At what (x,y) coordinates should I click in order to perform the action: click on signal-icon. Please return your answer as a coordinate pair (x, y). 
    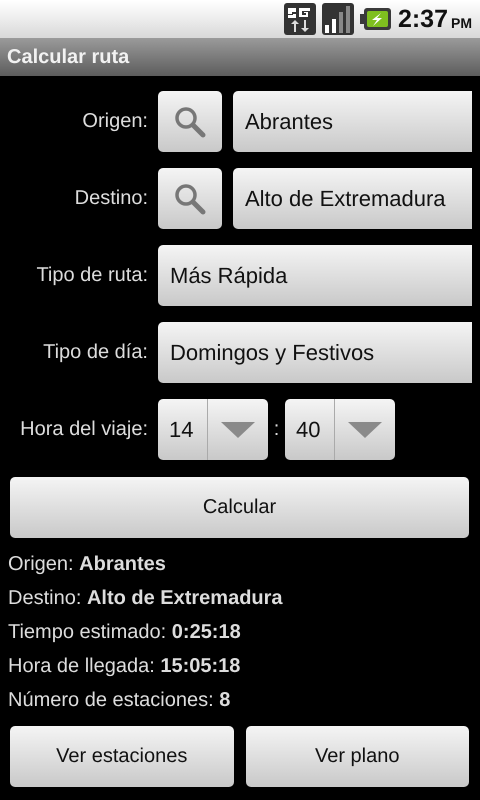
    Looking at the image, I should click on (338, 19).